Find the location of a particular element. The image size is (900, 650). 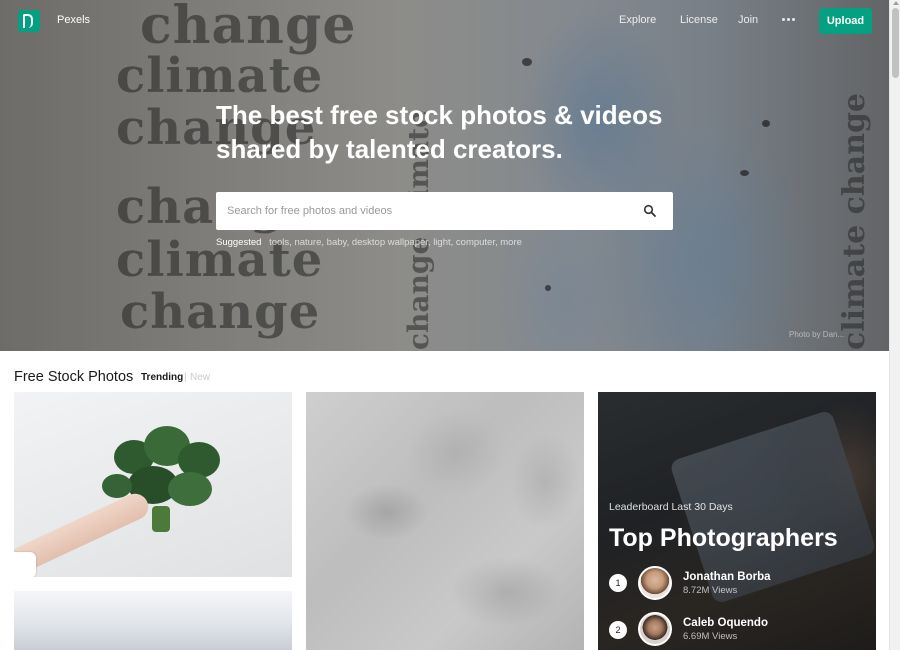

pexels-logo-icon is located at coordinates (29, 21).